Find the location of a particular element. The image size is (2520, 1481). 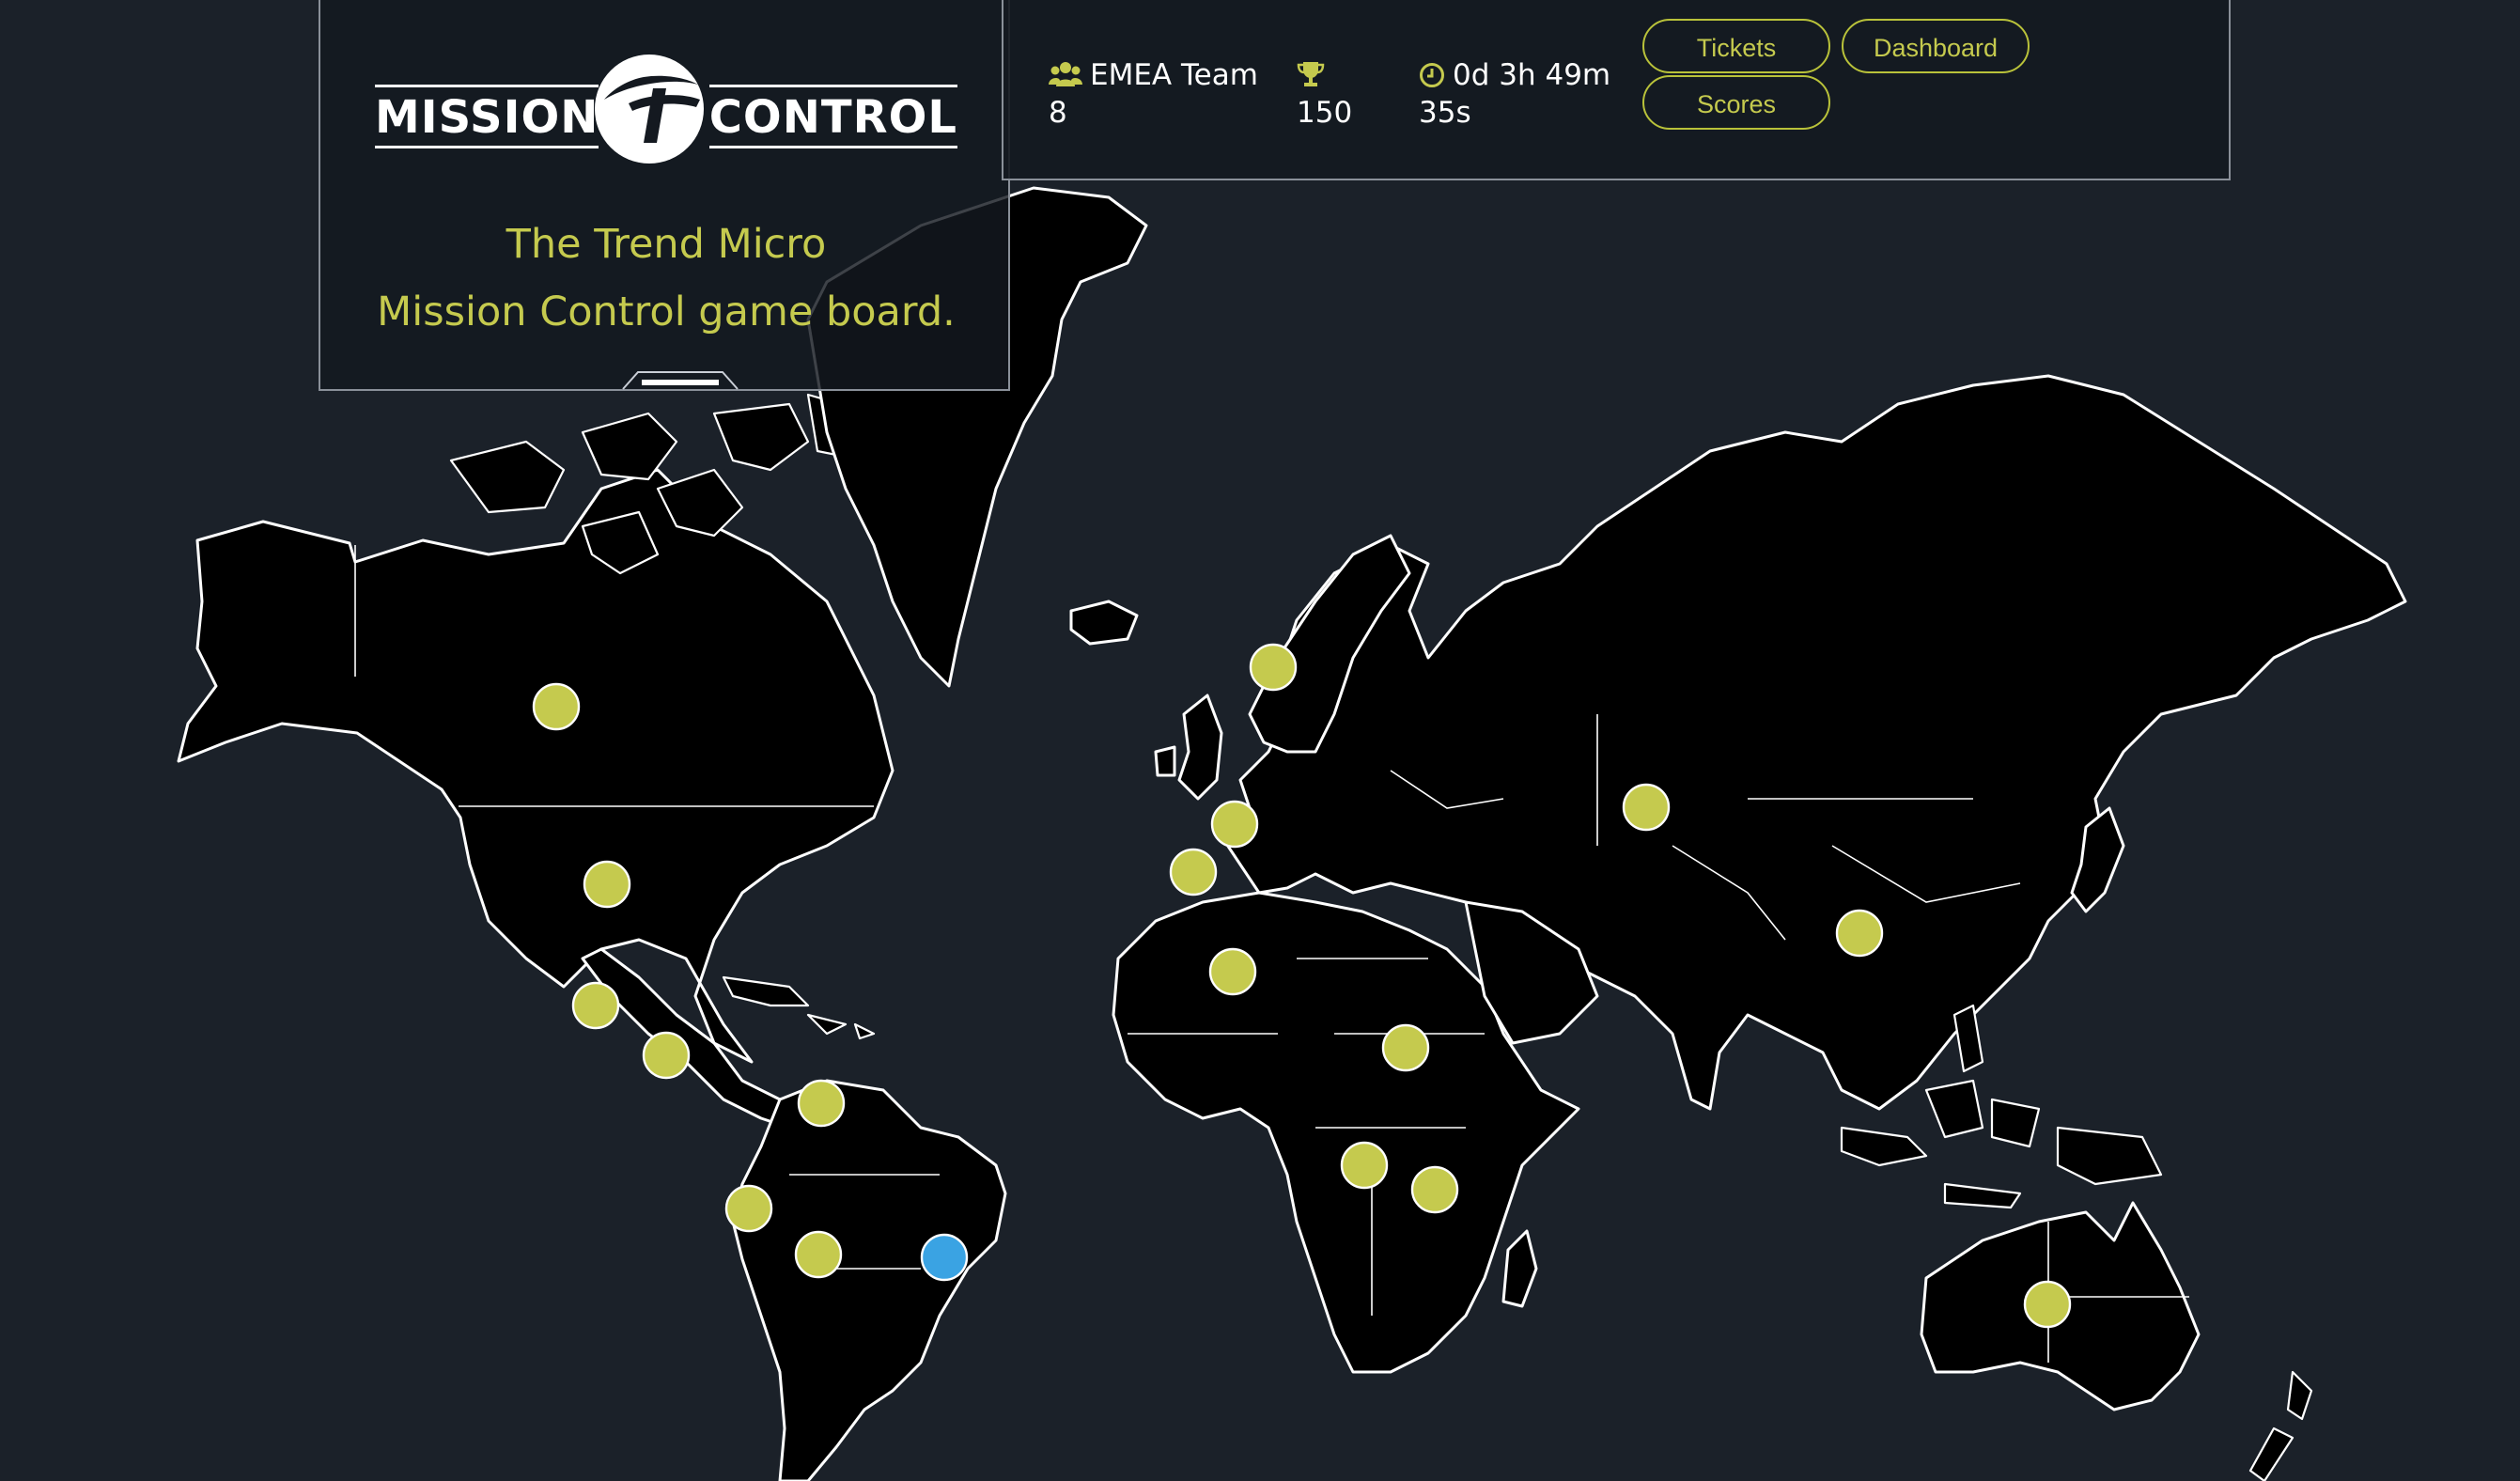

map-marker-france is located at coordinates (1234, 824).